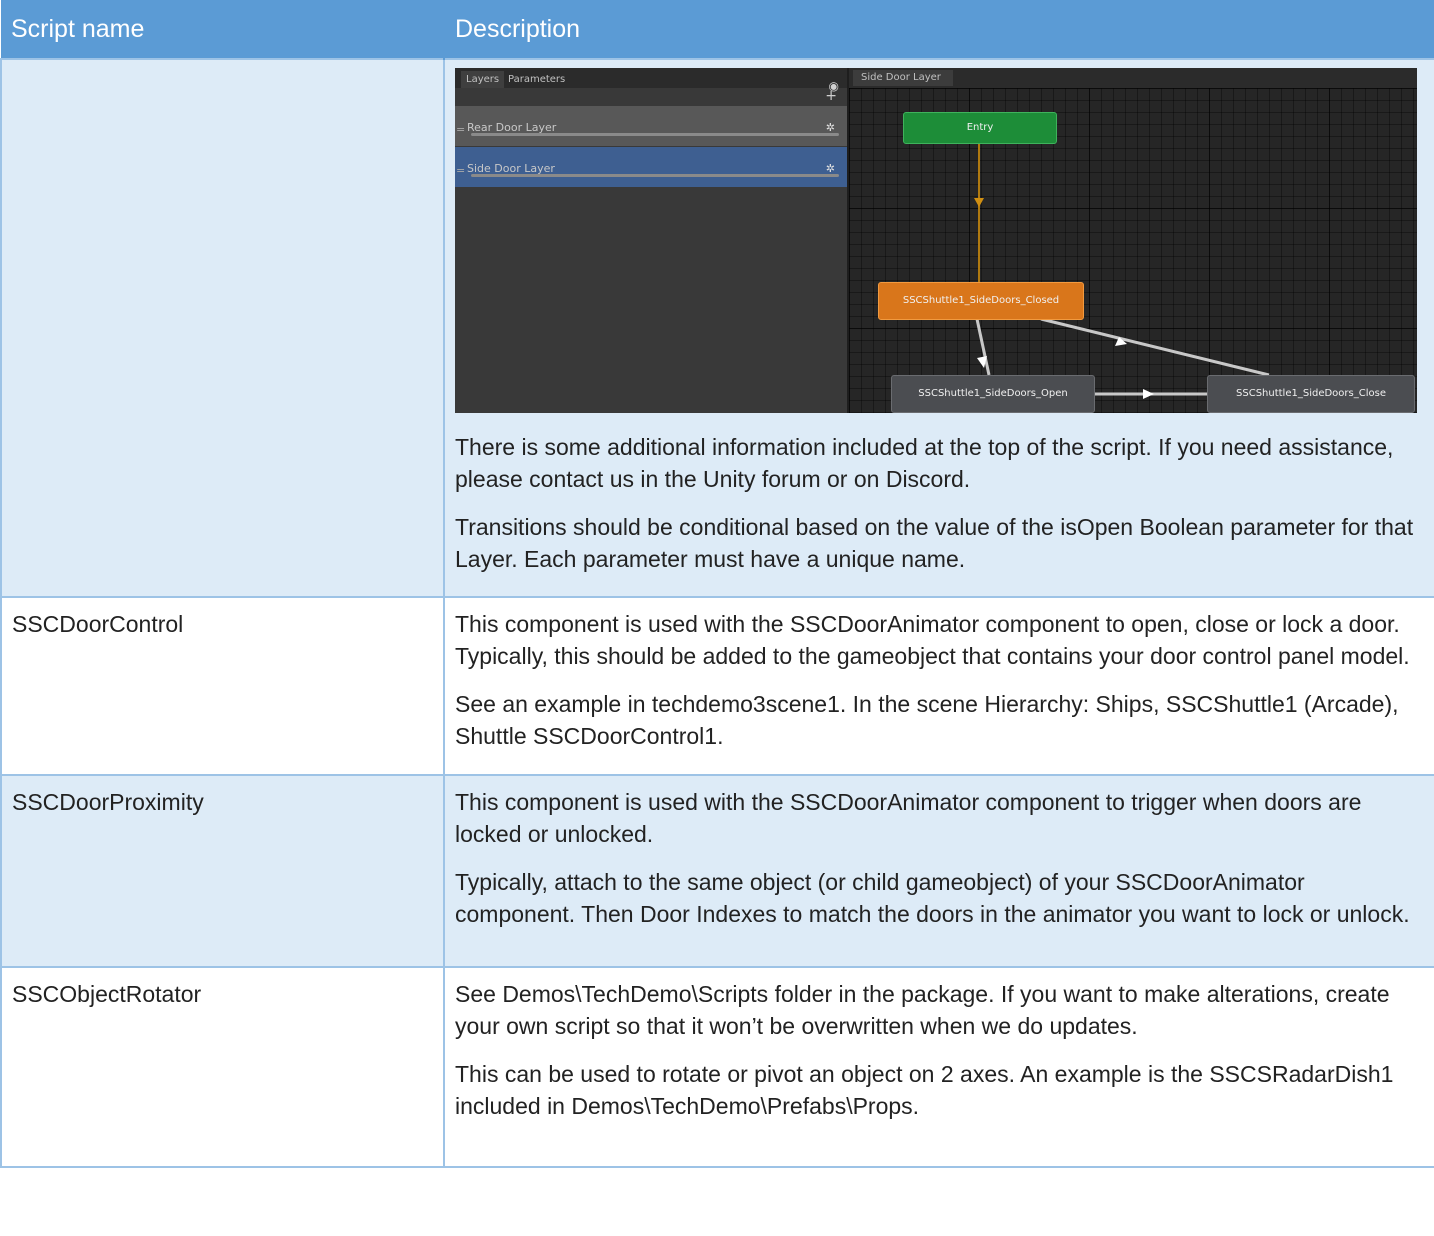 Image resolution: width=1434 pixels, height=1236 pixels. Describe the element at coordinates (223, 29) in the screenshot. I see `header-script-name: Script name` at that location.